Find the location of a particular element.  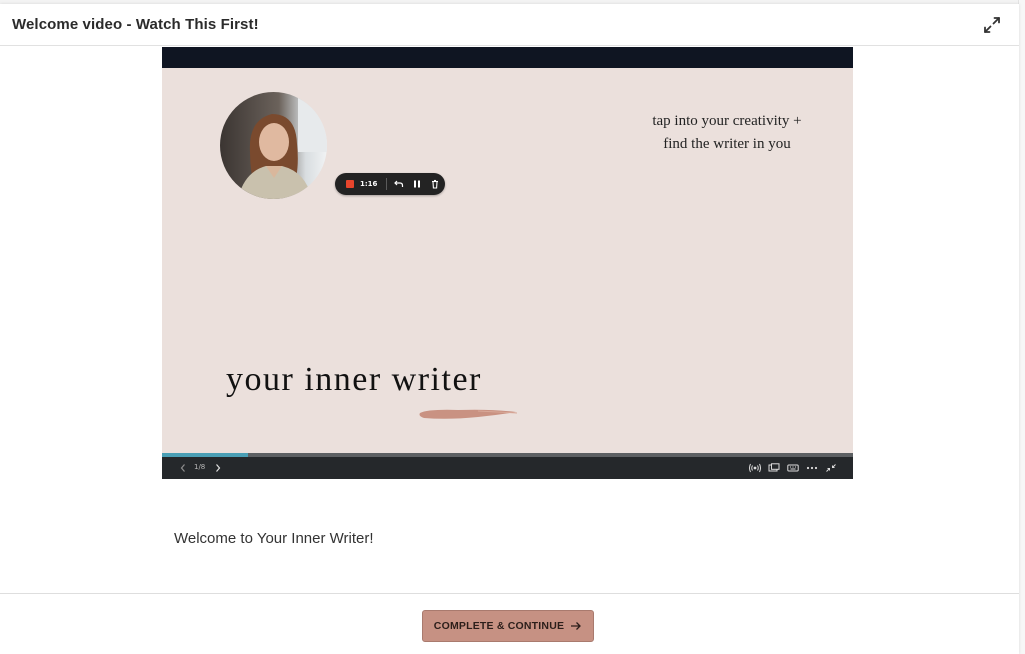

slide-counter: 1/8 is located at coordinates (200, 467).